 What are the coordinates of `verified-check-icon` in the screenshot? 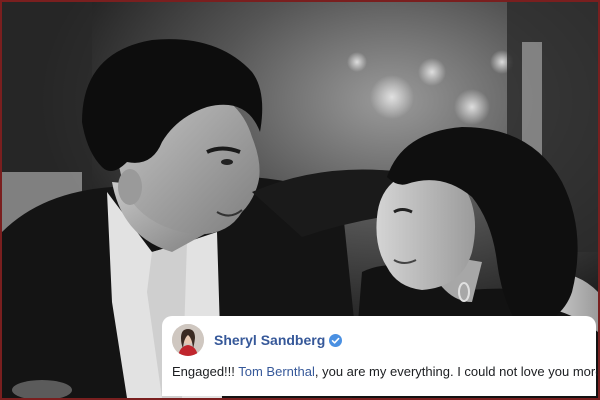 It's located at (336, 340).